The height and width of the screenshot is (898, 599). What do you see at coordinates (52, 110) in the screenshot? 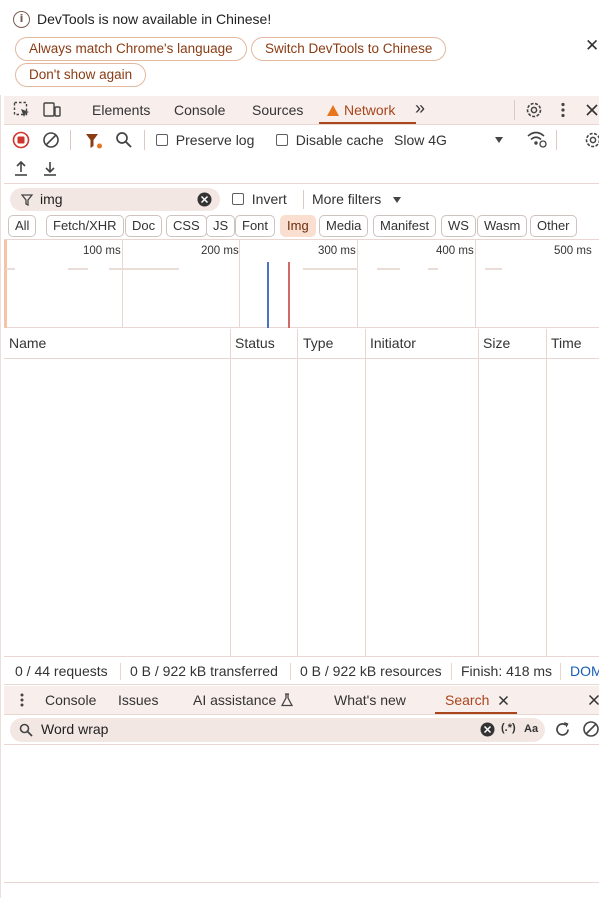
I see `device-toolbar-icon` at bounding box center [52, 110].